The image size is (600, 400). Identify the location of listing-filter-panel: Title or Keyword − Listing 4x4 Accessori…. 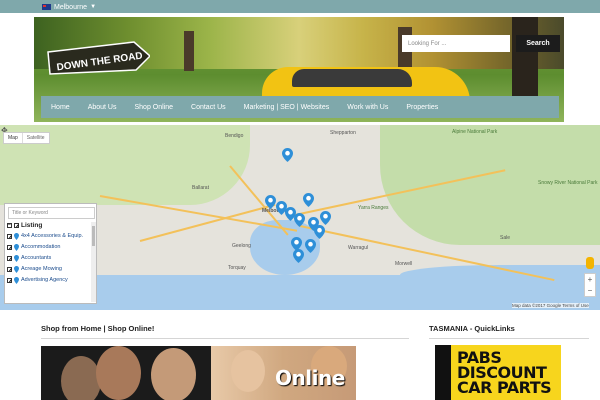
(50, 253).